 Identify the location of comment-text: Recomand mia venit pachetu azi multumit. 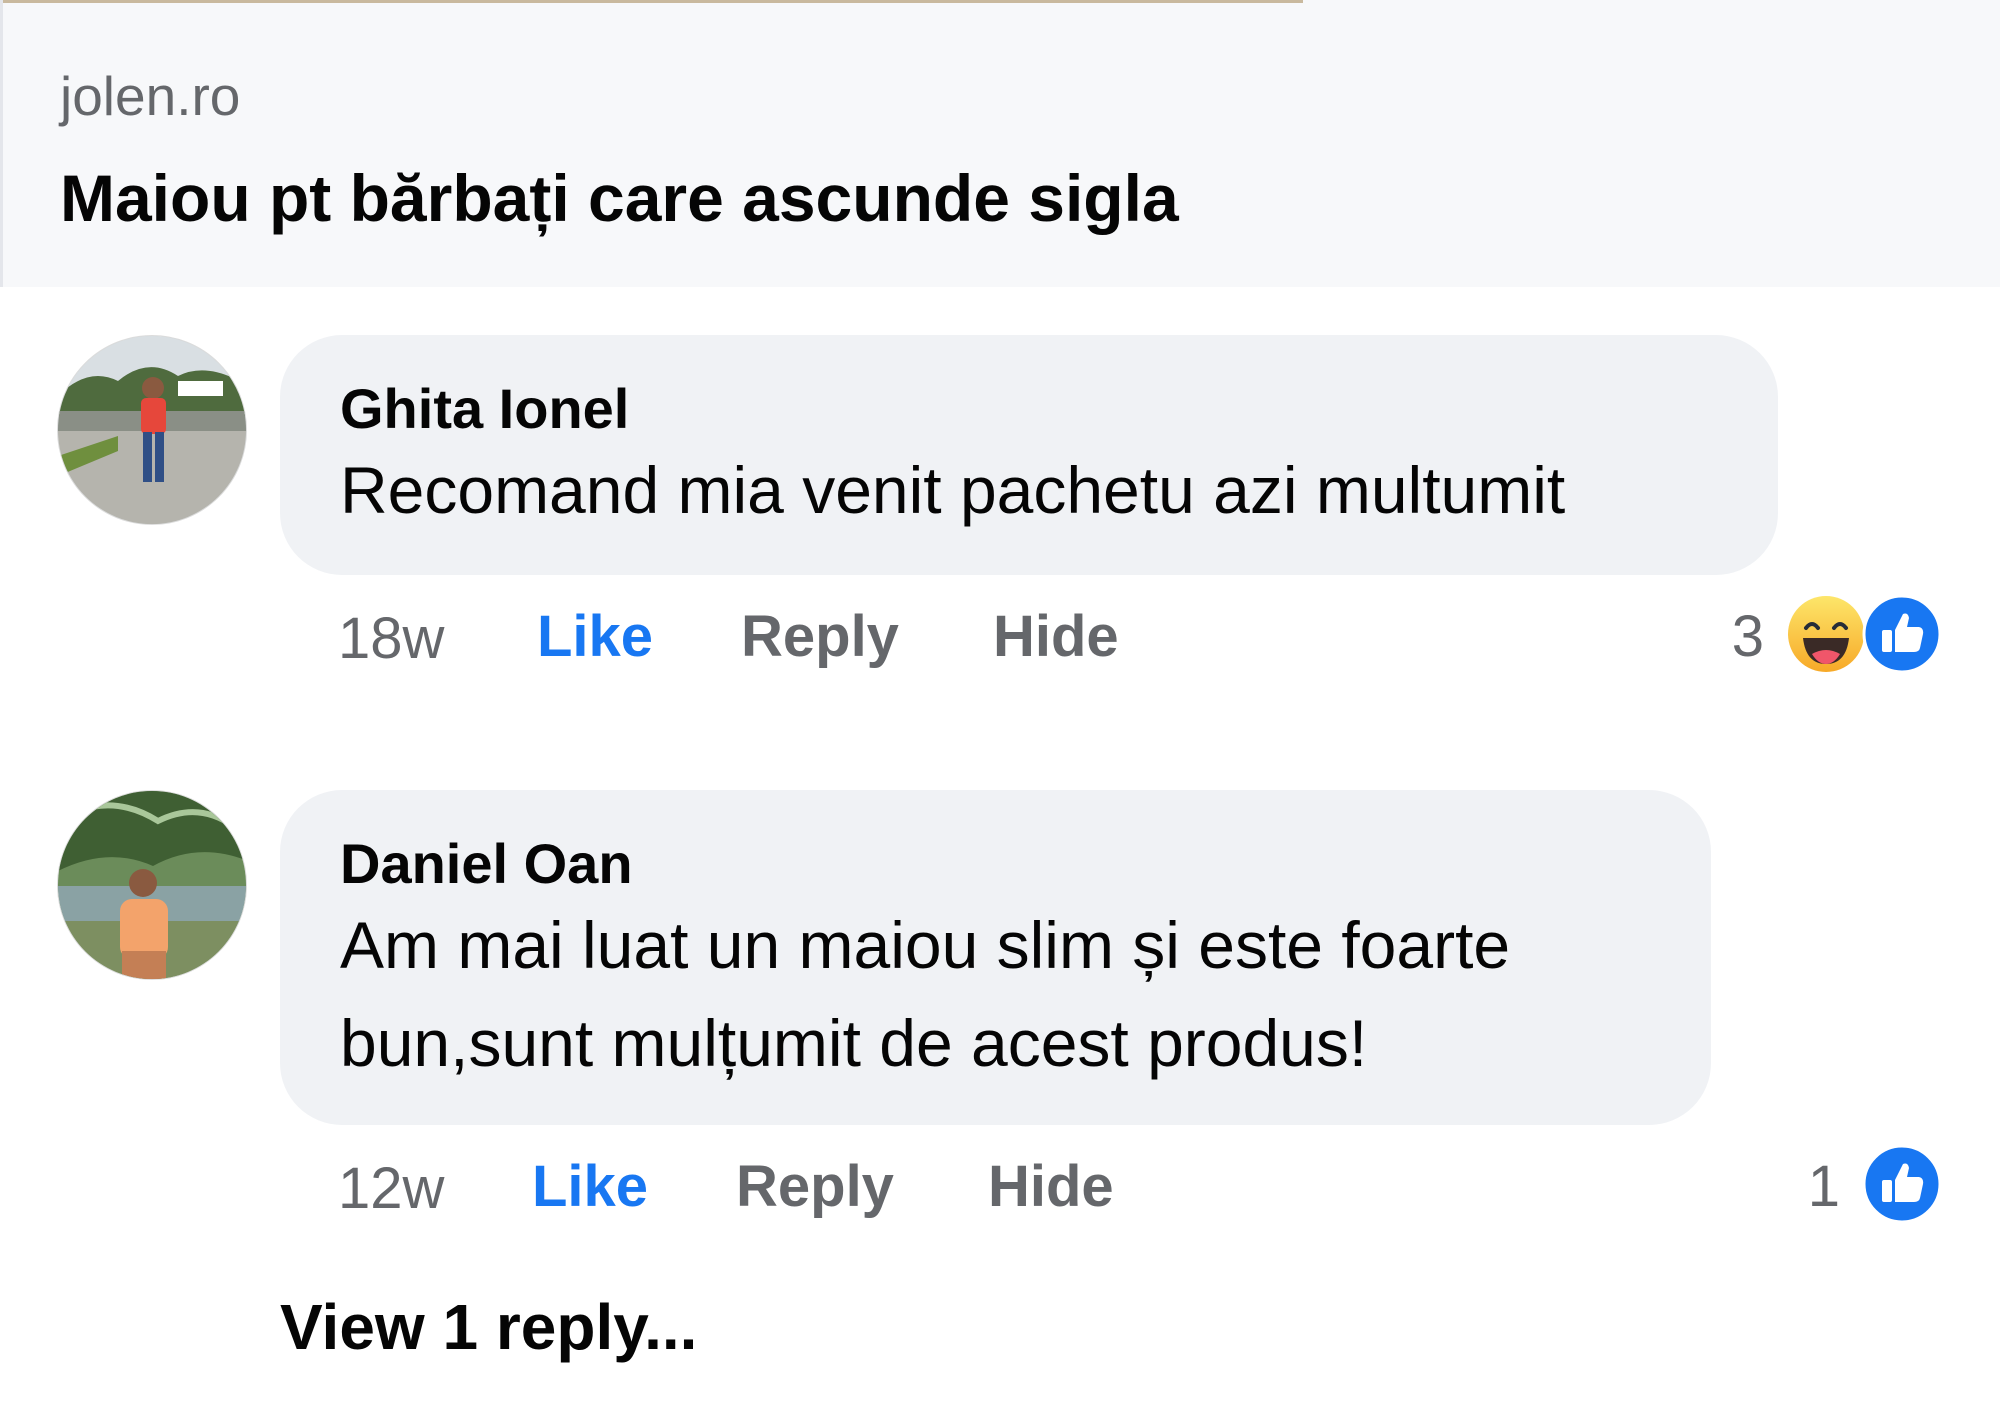
(953, 490).